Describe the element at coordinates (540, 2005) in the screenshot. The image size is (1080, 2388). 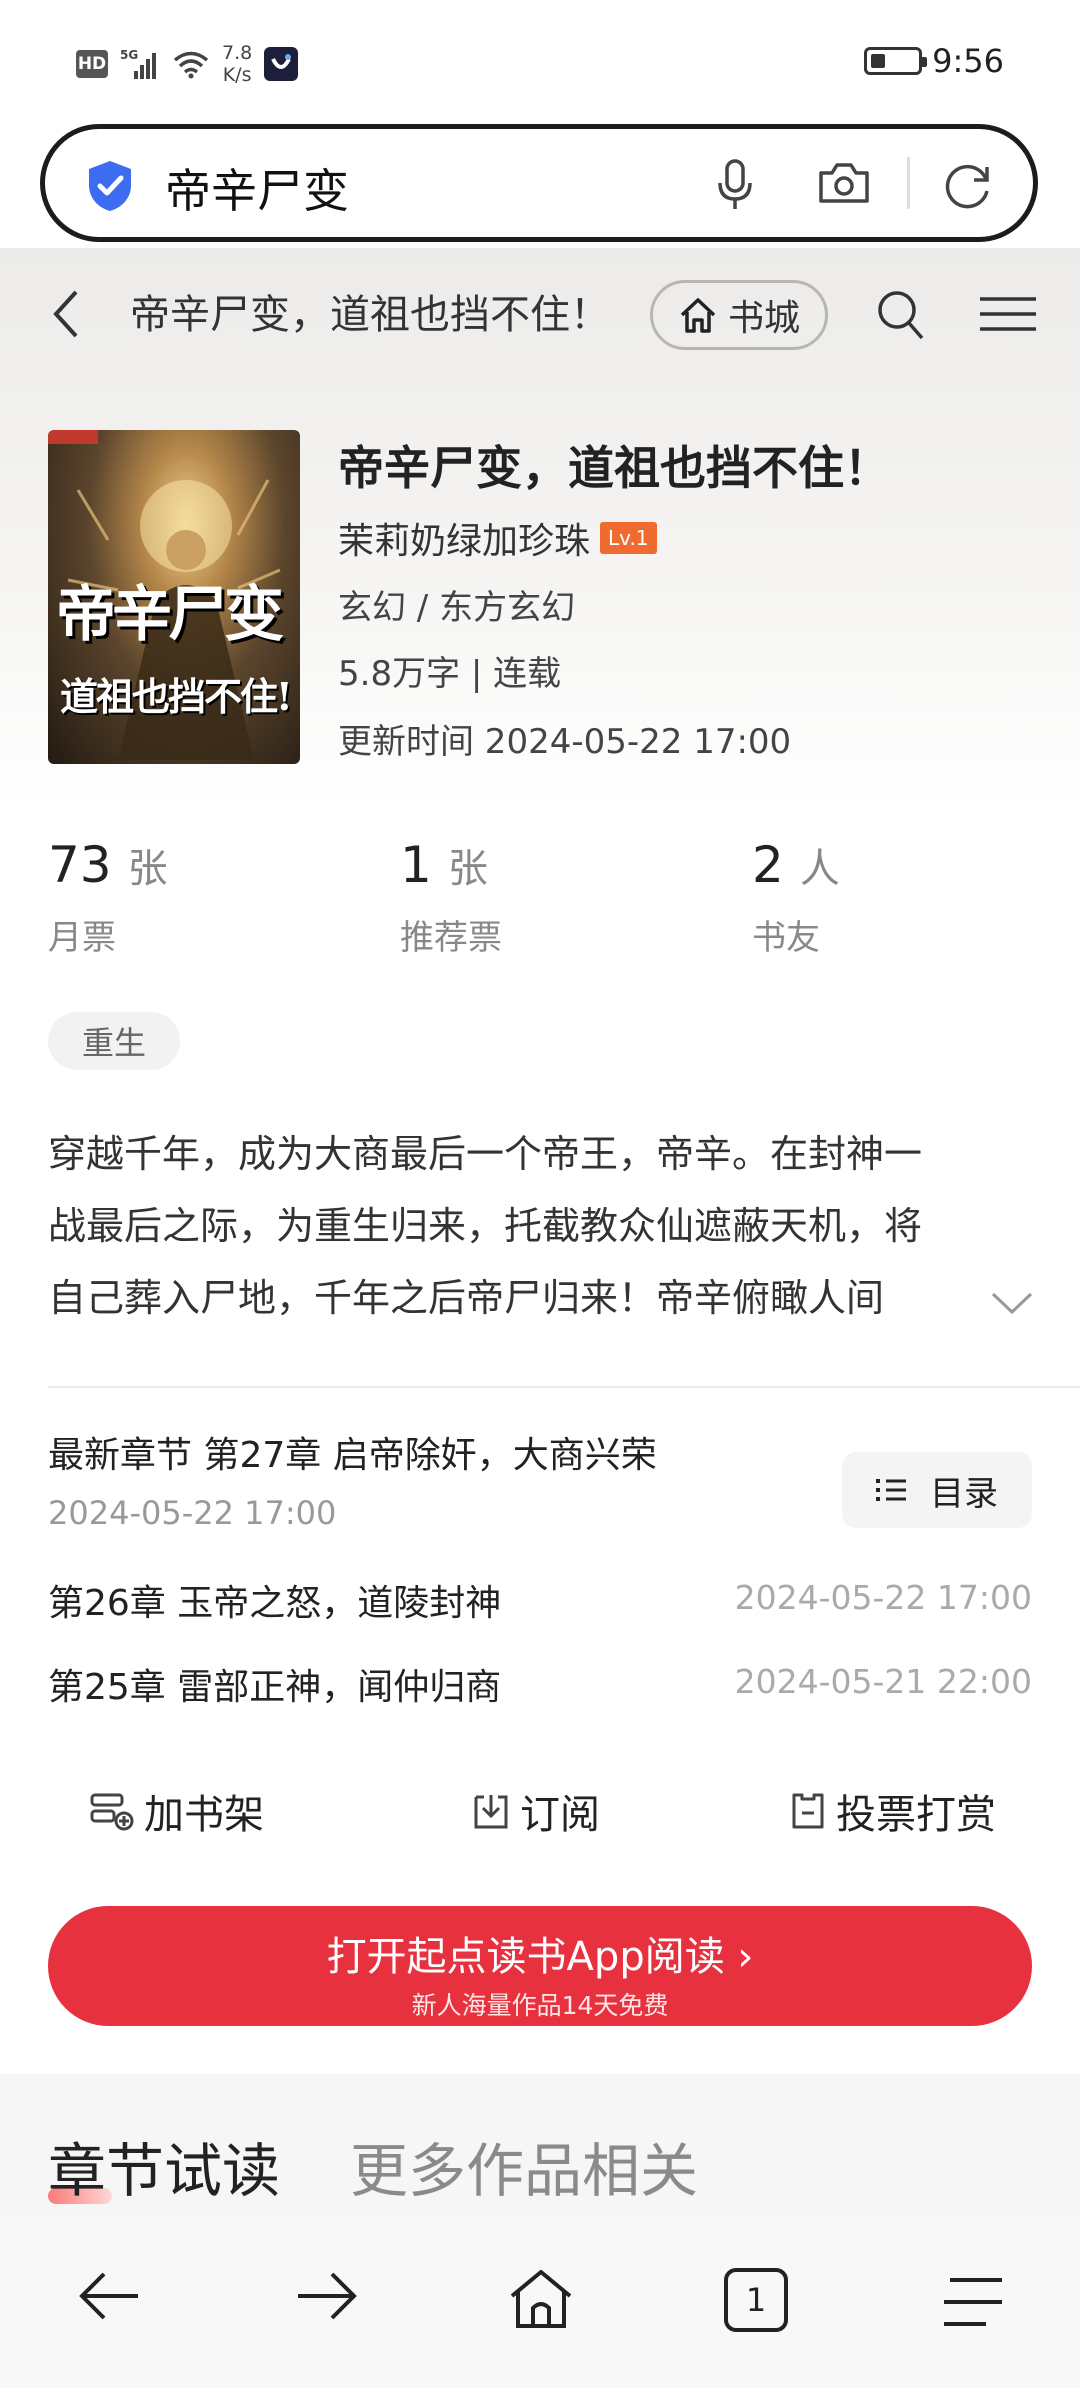
I see `open-app-sublabel: 新人海量作品14天免费` at that location.